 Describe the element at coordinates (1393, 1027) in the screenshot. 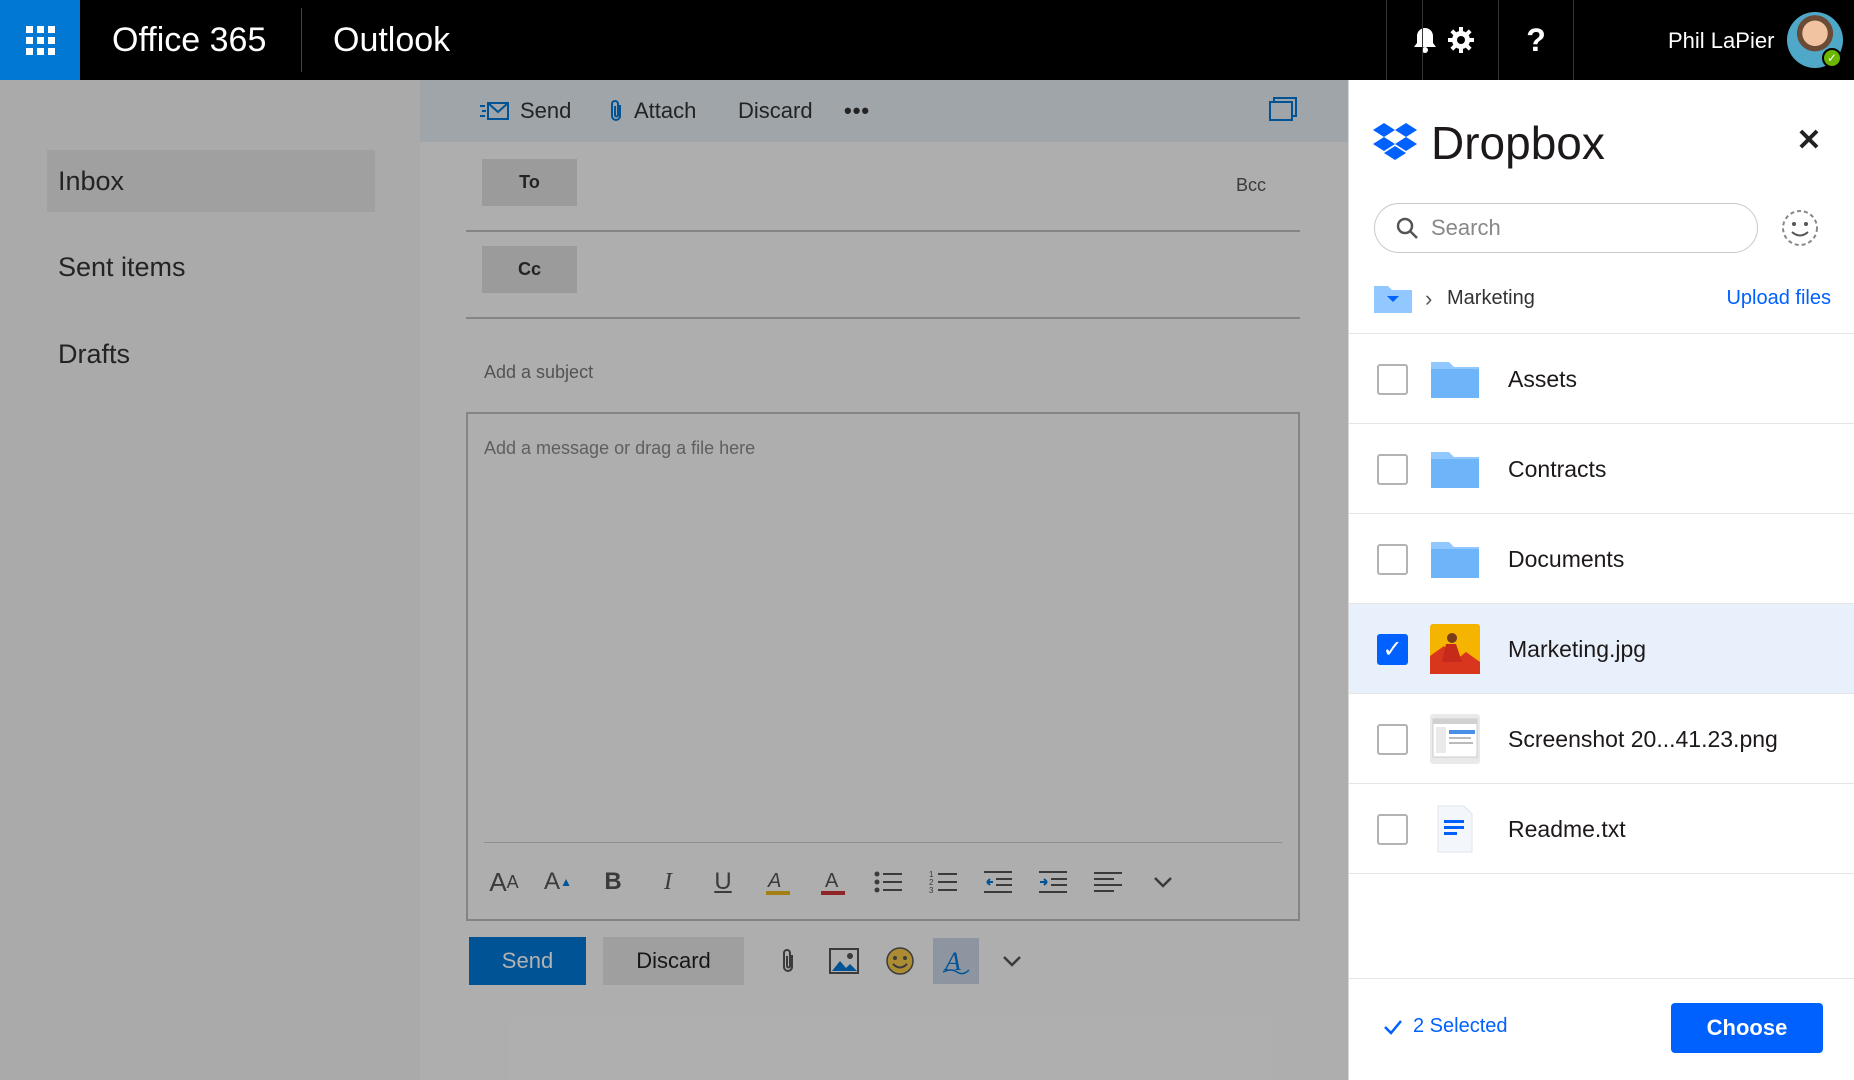

I see `checkmark-icon` at that location.